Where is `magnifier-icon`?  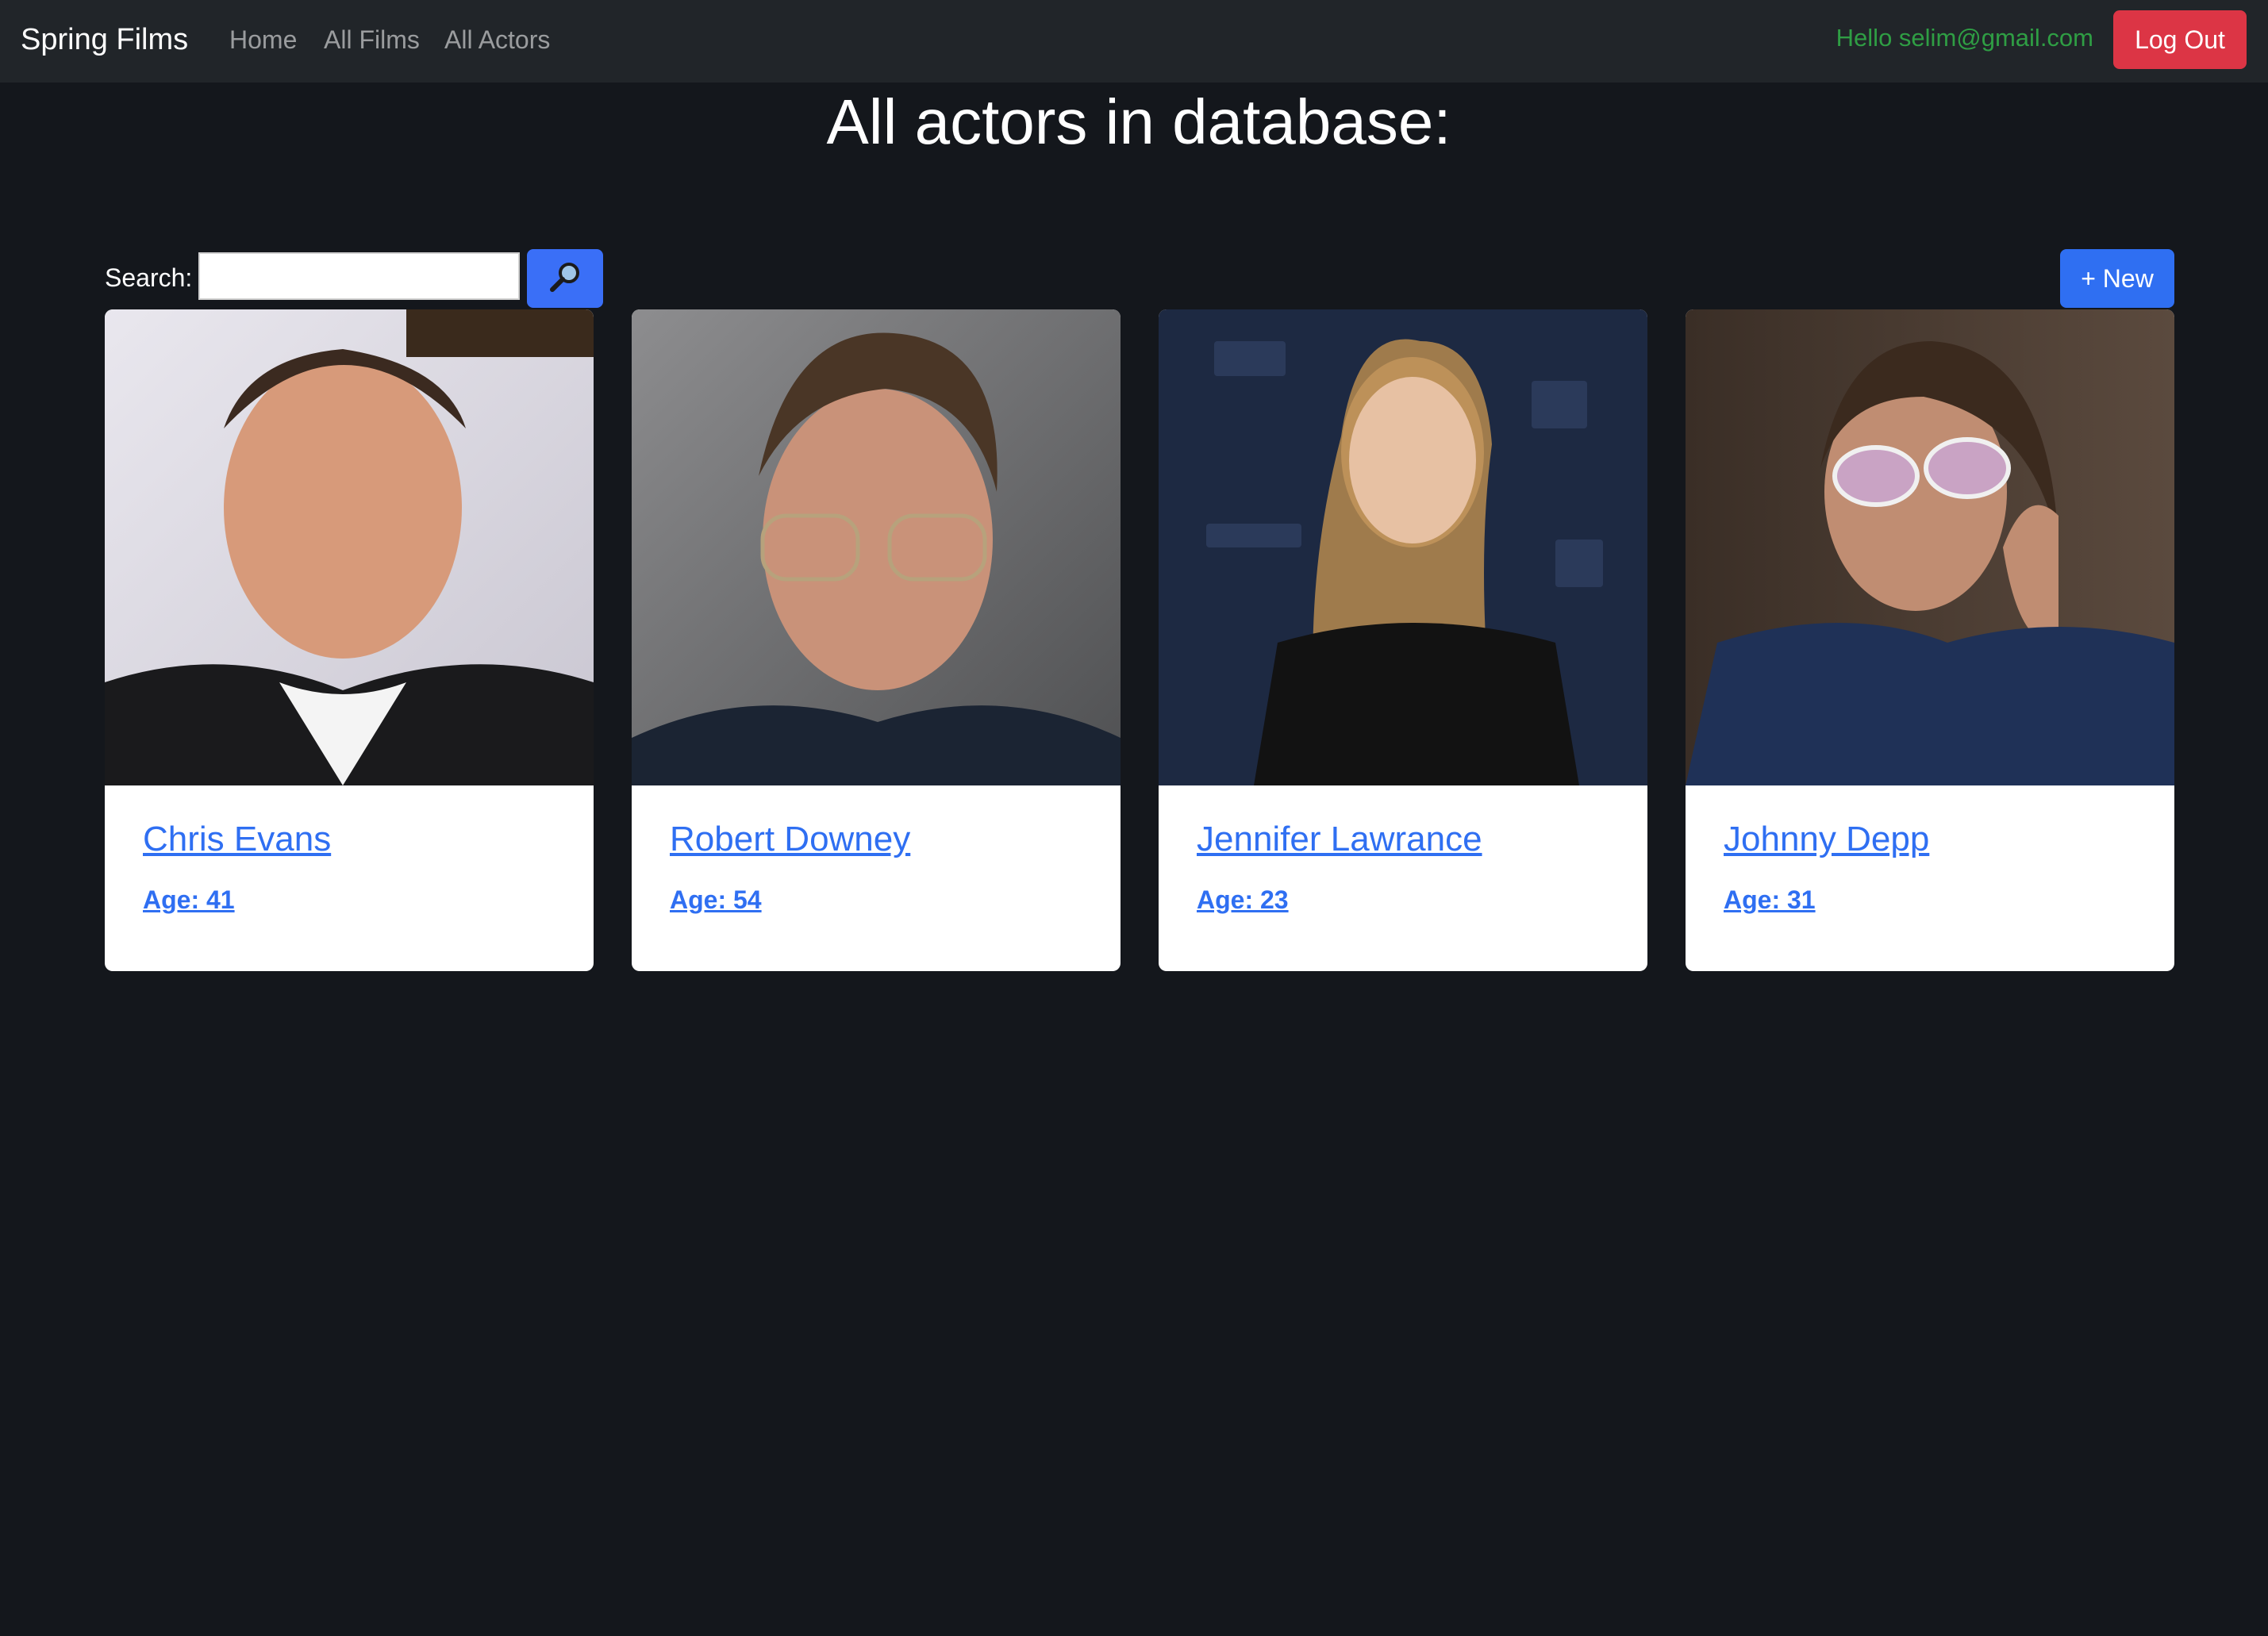 magnifier-icon is located at coordinates (565, 278).